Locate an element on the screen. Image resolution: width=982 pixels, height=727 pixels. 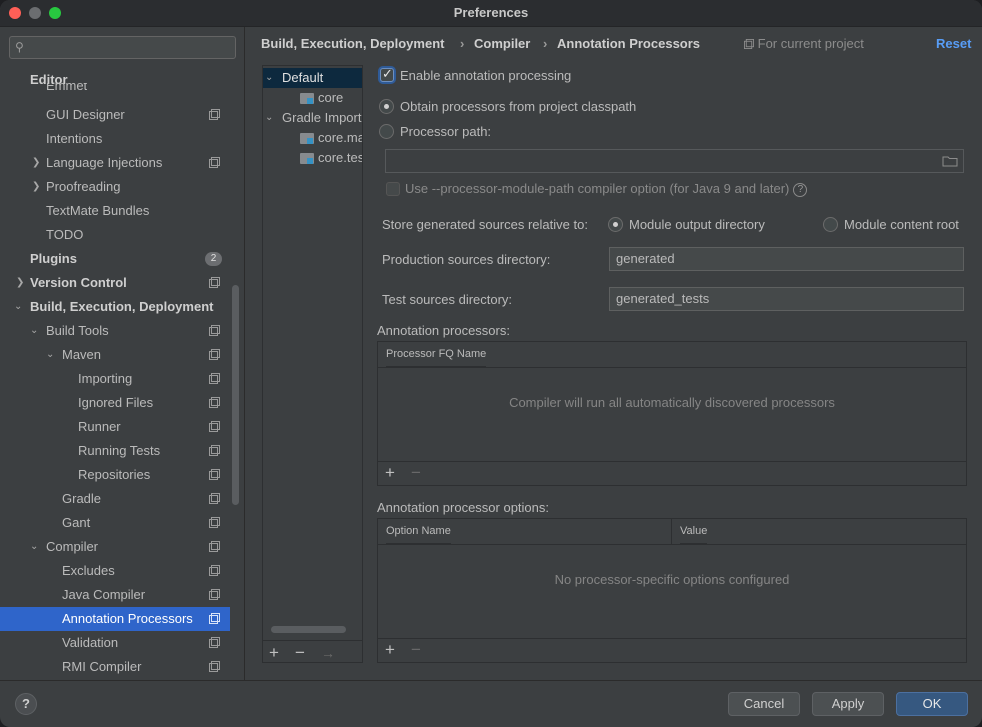
sidebar-item-version-control: ❯ Version Control is located at coordinates (115, 283).